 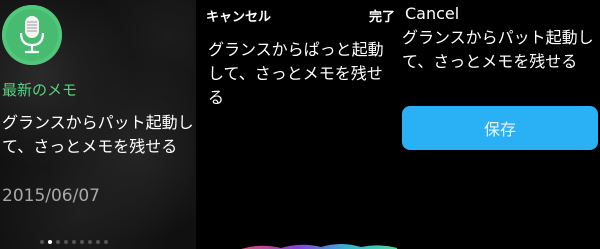 What do you see at coordinates (40, 90) in the screenshot?
I see `glance-title: 最新のメモ` at bounding box center [40, 90].